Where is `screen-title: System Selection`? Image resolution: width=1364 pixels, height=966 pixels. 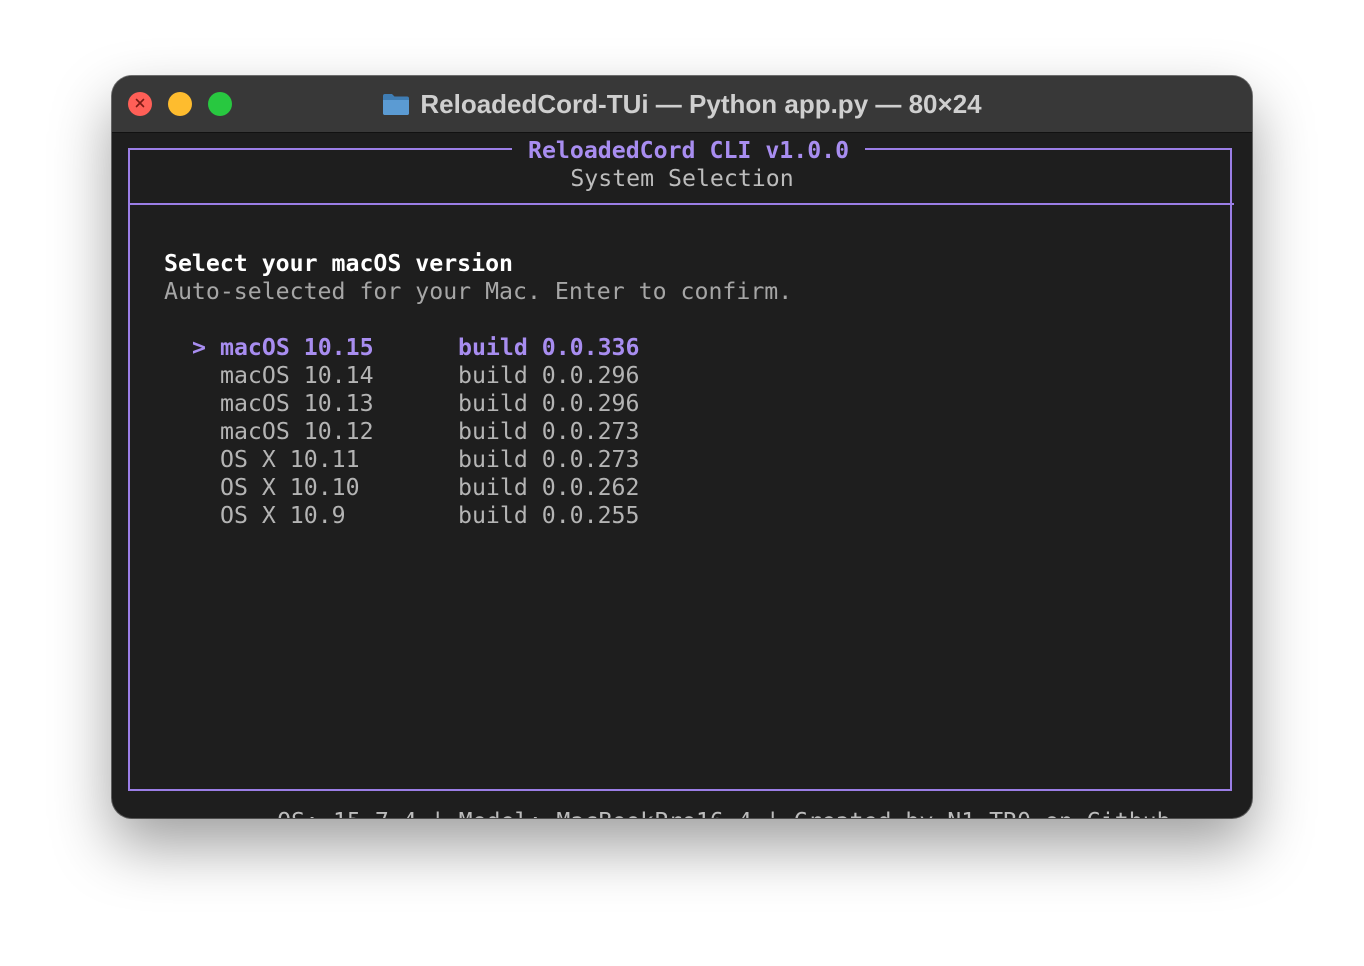
screen-title: System Selection is located at coordinates (682, 178).